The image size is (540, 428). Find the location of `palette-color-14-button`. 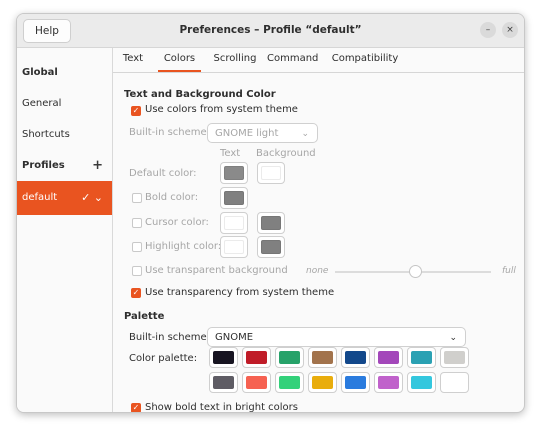

palette-color-14-button is located at coordinates (421, 382).